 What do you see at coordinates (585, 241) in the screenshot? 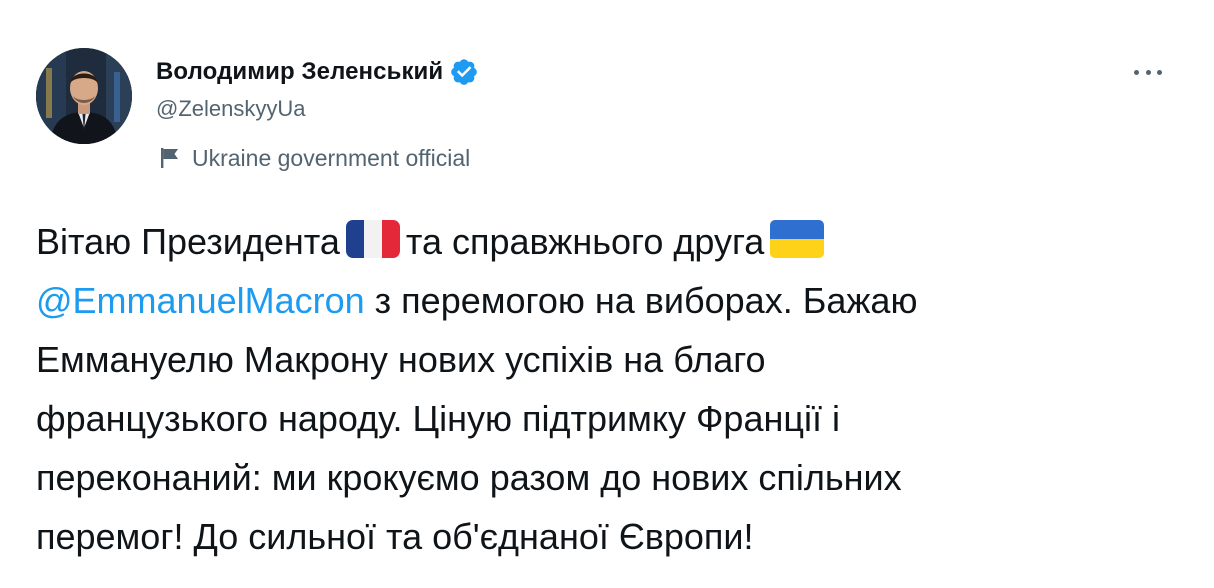
I see `tweet-text-segment: та справжнього друга` at bounding box center [585, 241].